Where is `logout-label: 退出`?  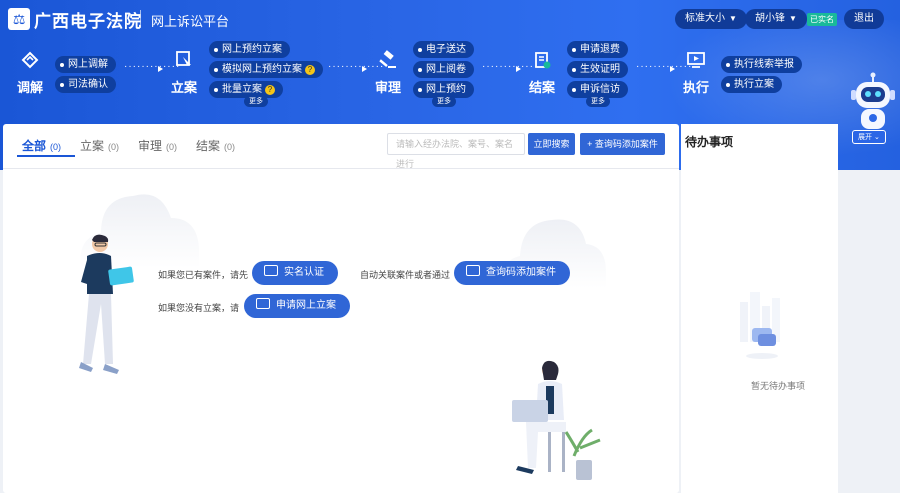
logout-label: 退出 is located at coordinates (864, 18).